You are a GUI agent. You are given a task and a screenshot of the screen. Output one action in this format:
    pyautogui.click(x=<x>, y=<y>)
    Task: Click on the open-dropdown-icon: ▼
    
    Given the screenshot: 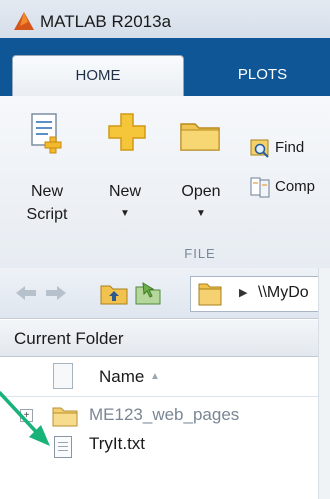 What is the action you would take?
    pyautogui.click(x=201, y=213)
    